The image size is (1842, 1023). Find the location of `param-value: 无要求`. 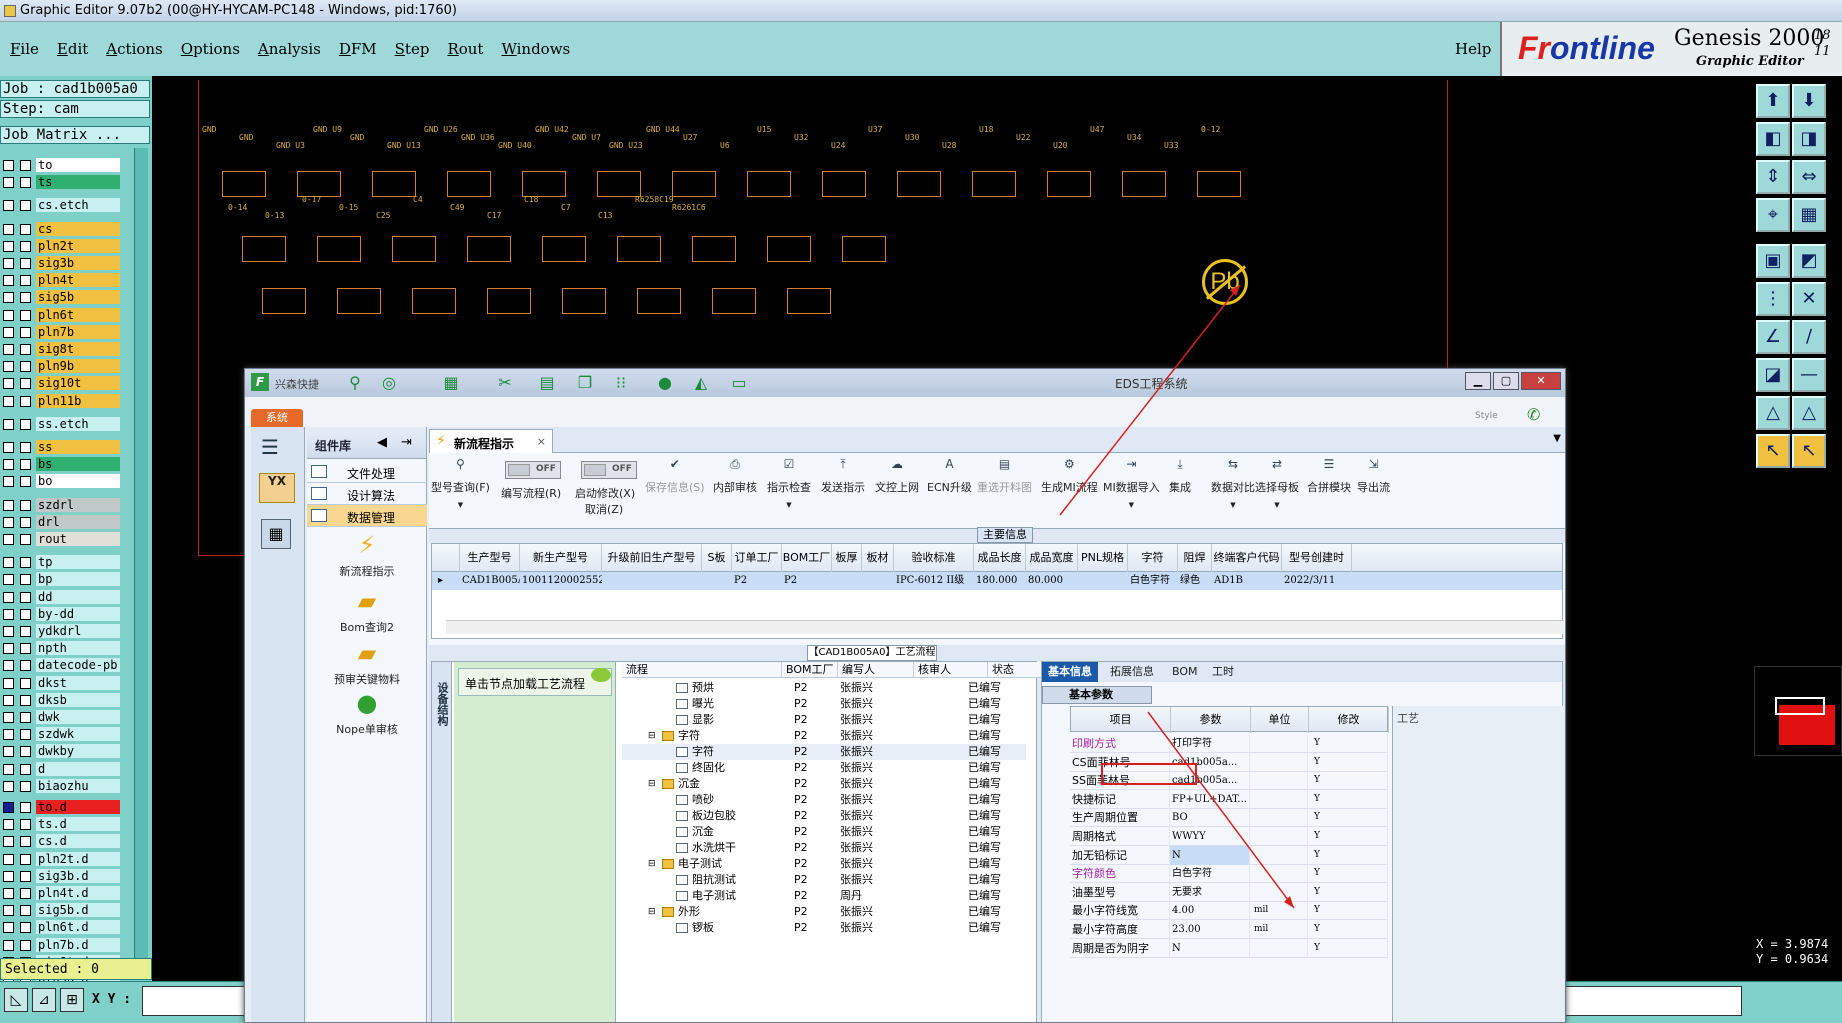

param-value: 无要求 is located at coordinates (1210, 892).